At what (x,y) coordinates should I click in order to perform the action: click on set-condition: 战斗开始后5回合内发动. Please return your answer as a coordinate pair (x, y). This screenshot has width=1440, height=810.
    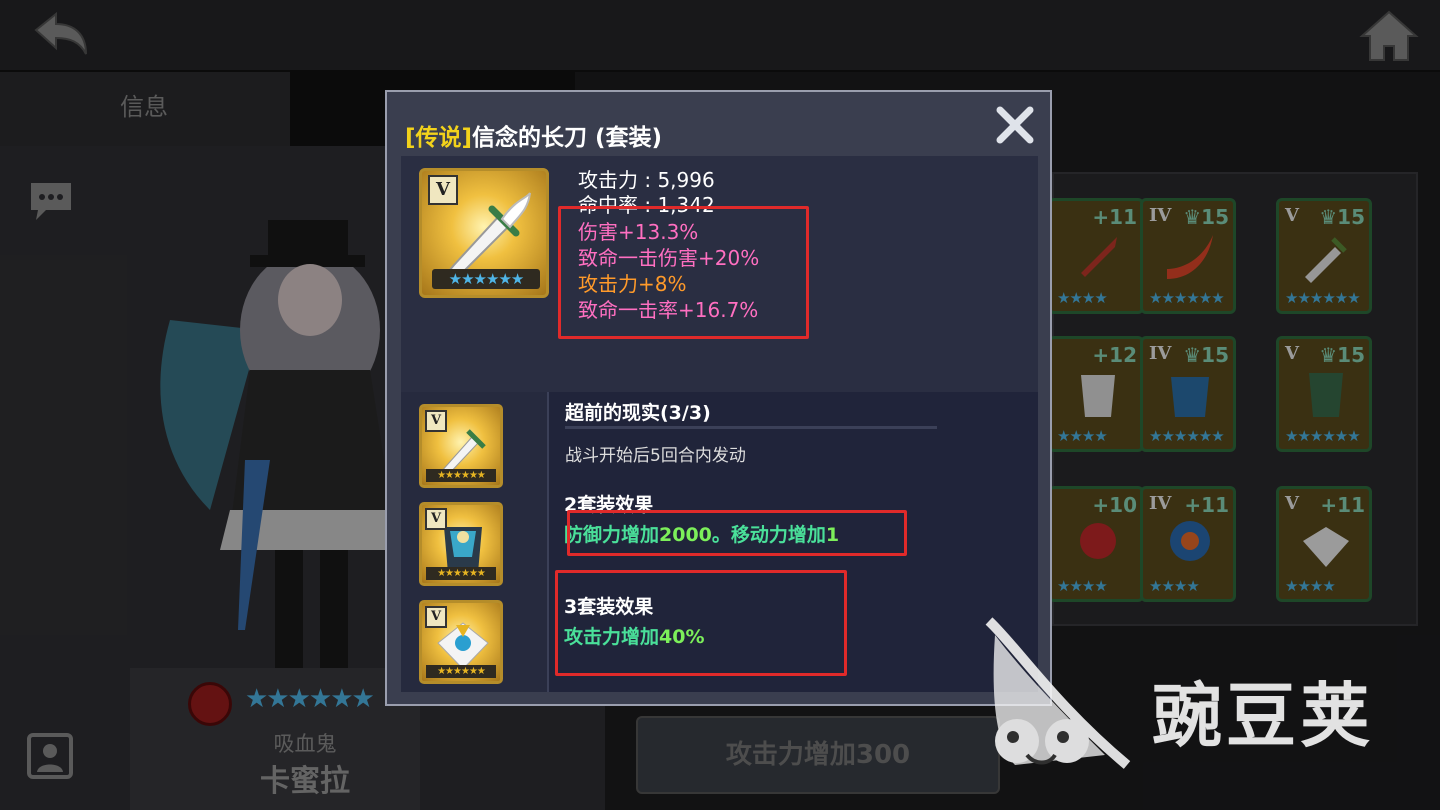
    Looking at the image, I should click on (655, 456).